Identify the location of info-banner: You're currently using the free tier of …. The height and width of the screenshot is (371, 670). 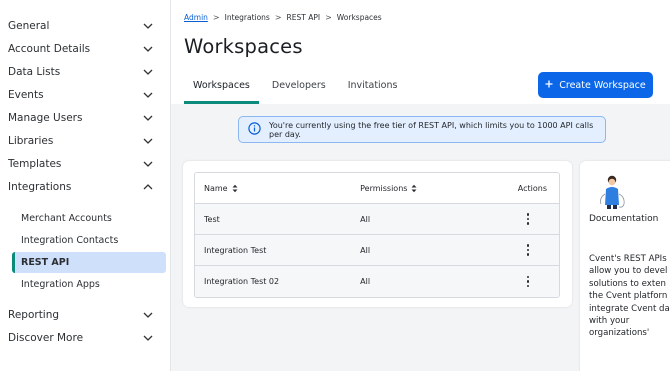
(422, 129).